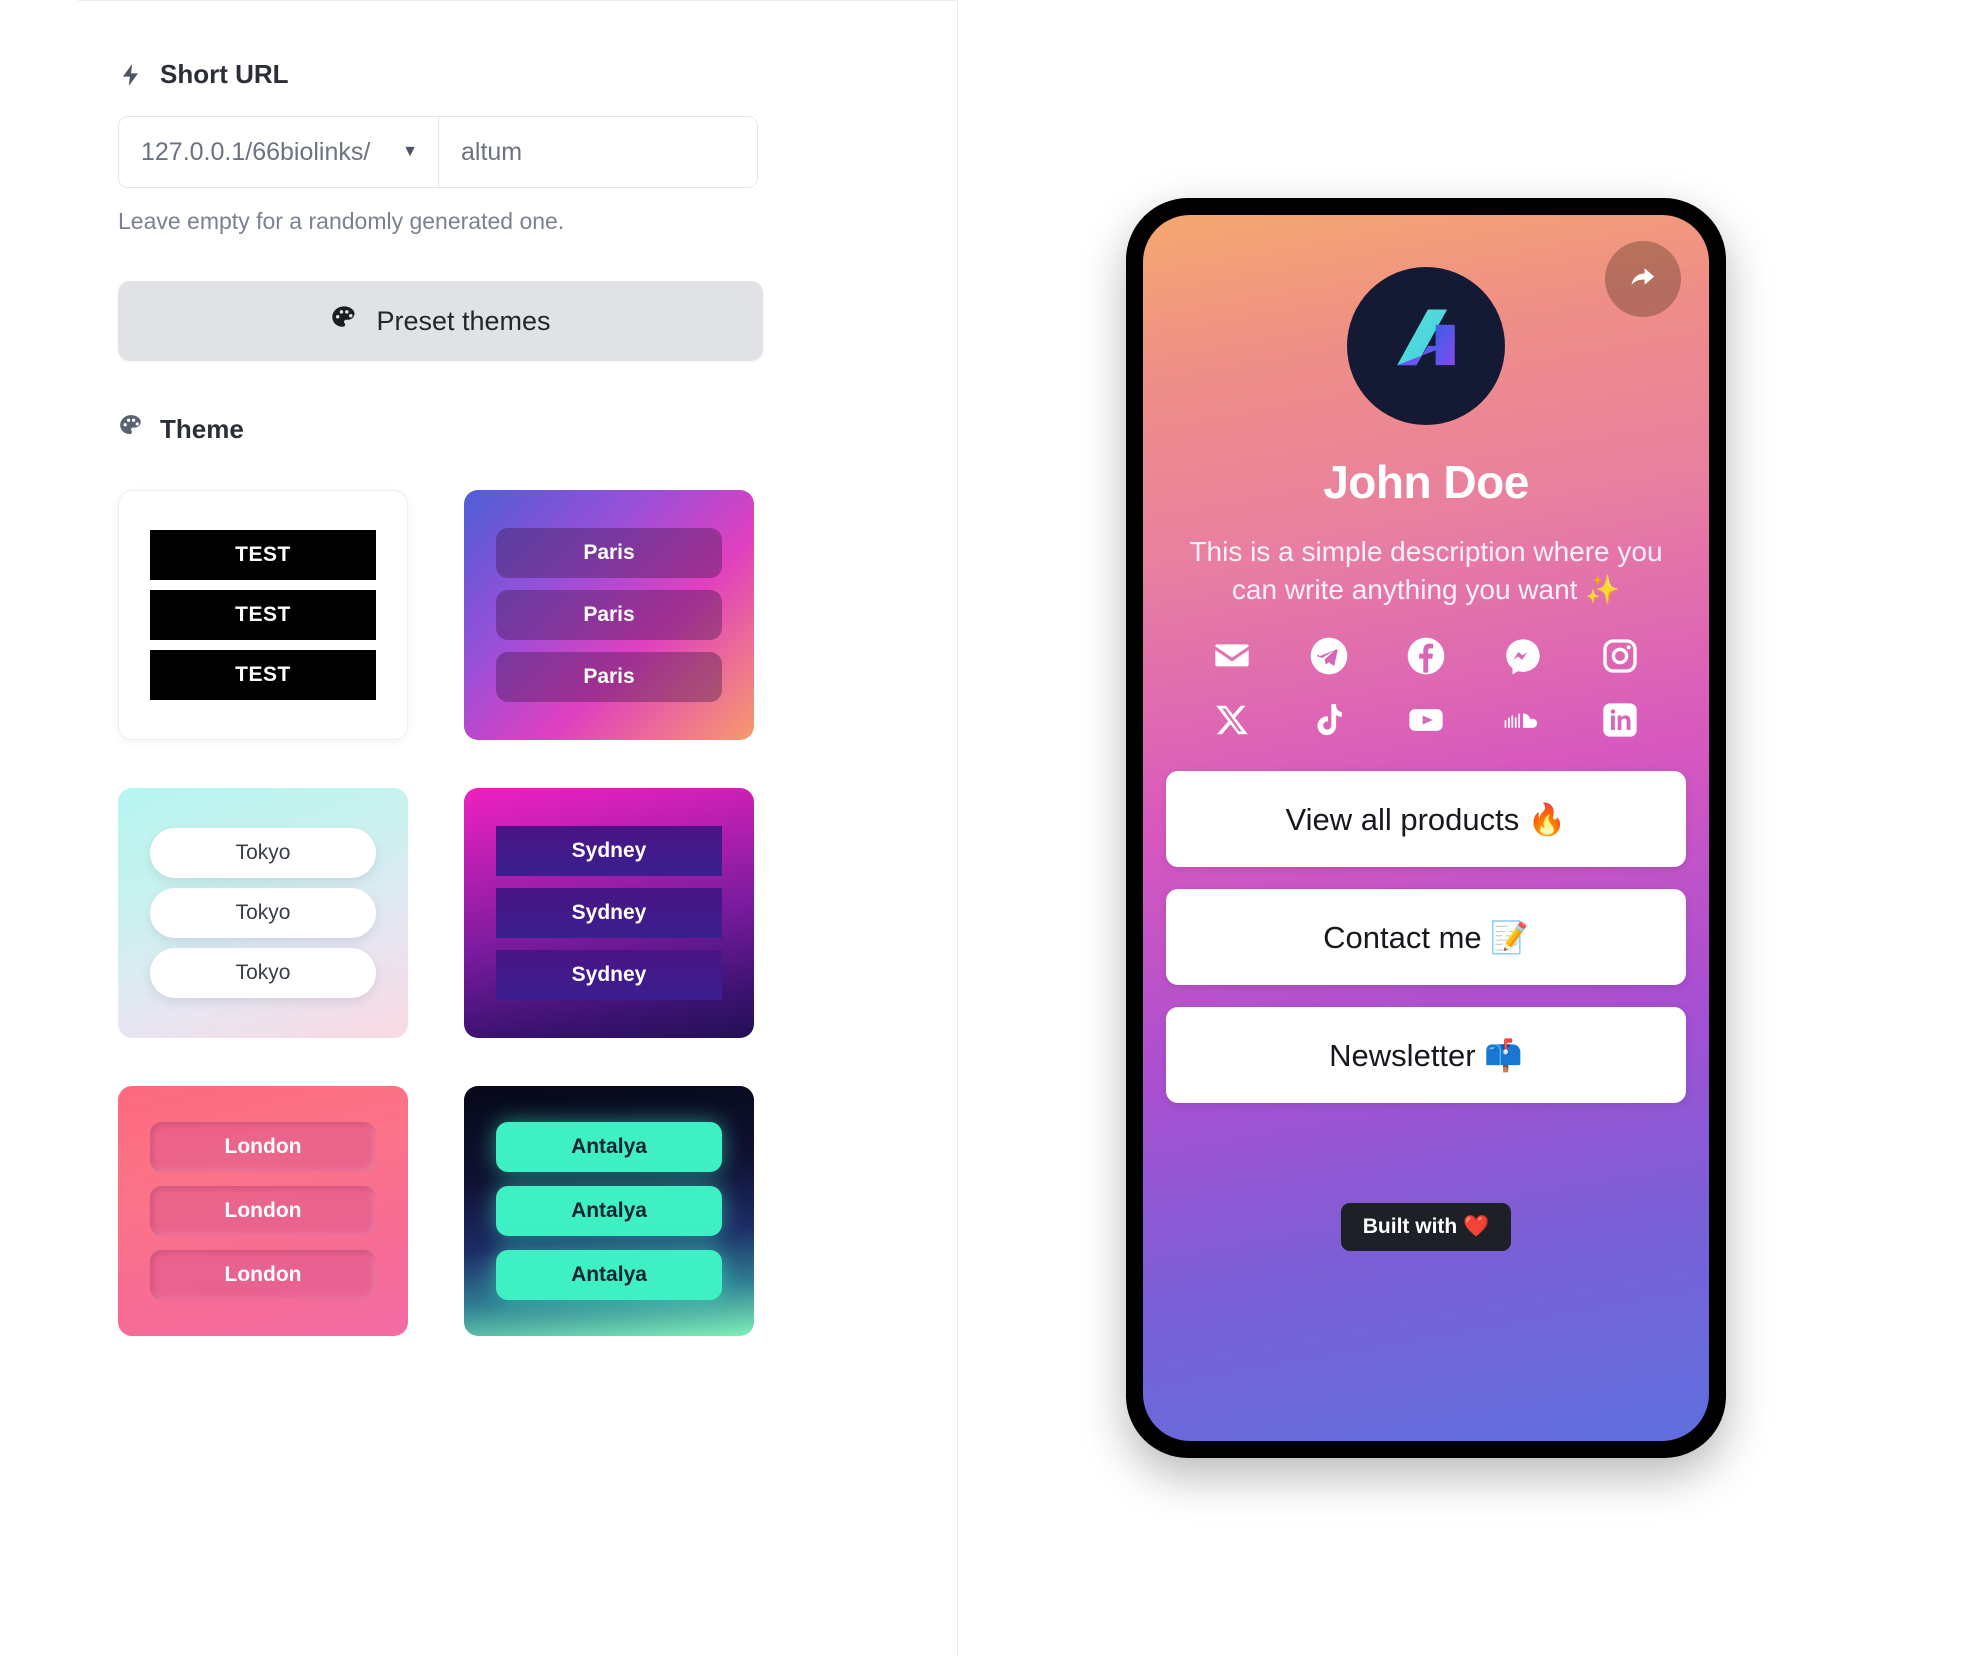  I want to click on bolt-icon, so click(131, 75).